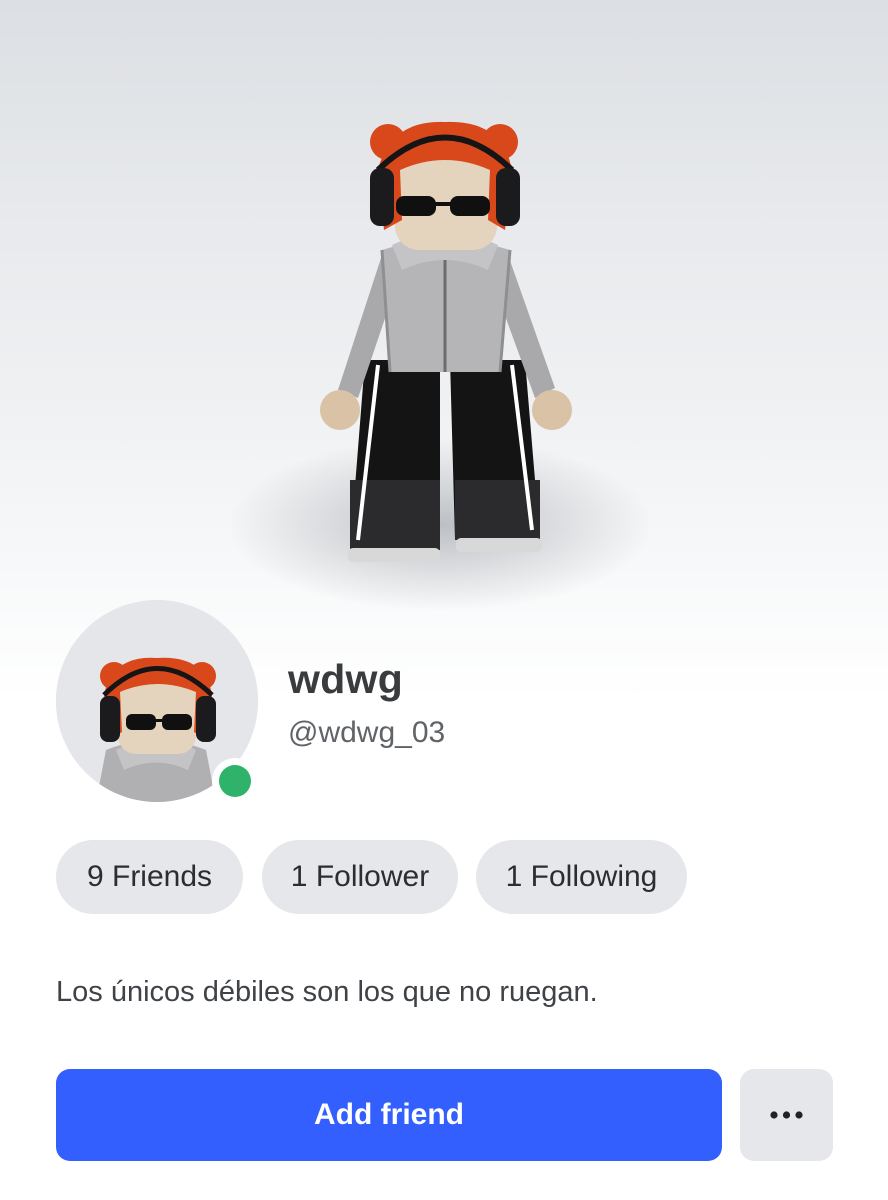 The image size is (888, 1200). I want to click on more-horizontal-icon, so click(786, 1115).